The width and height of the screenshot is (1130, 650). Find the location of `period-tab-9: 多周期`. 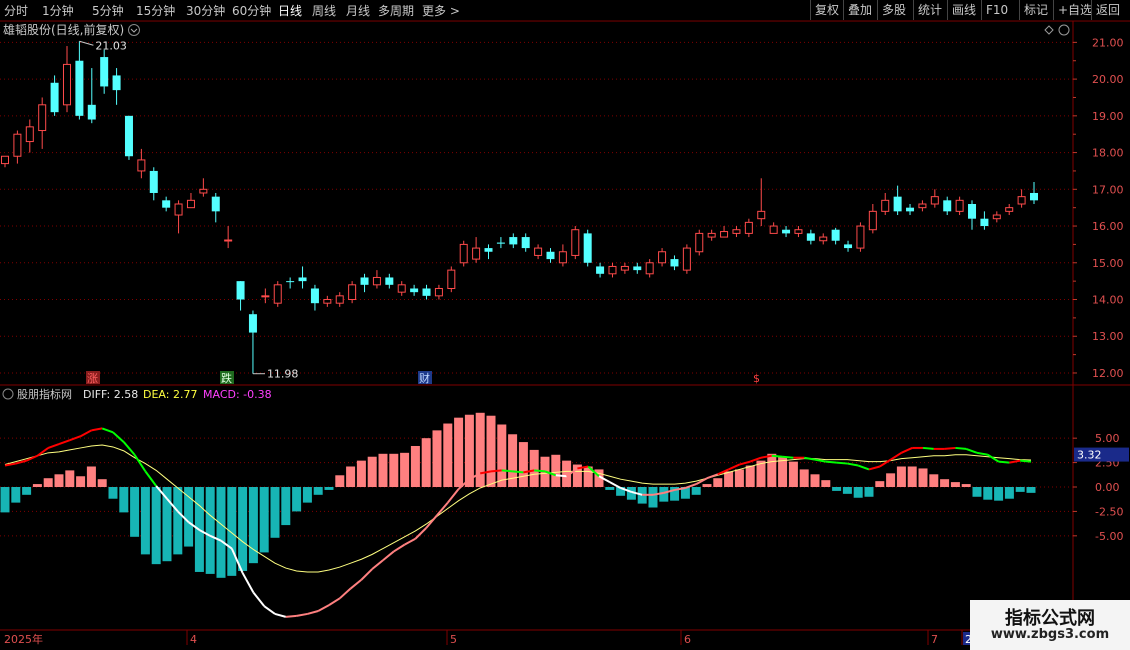

period-tab-9: 多周期 is located at coordinates (396, 10).